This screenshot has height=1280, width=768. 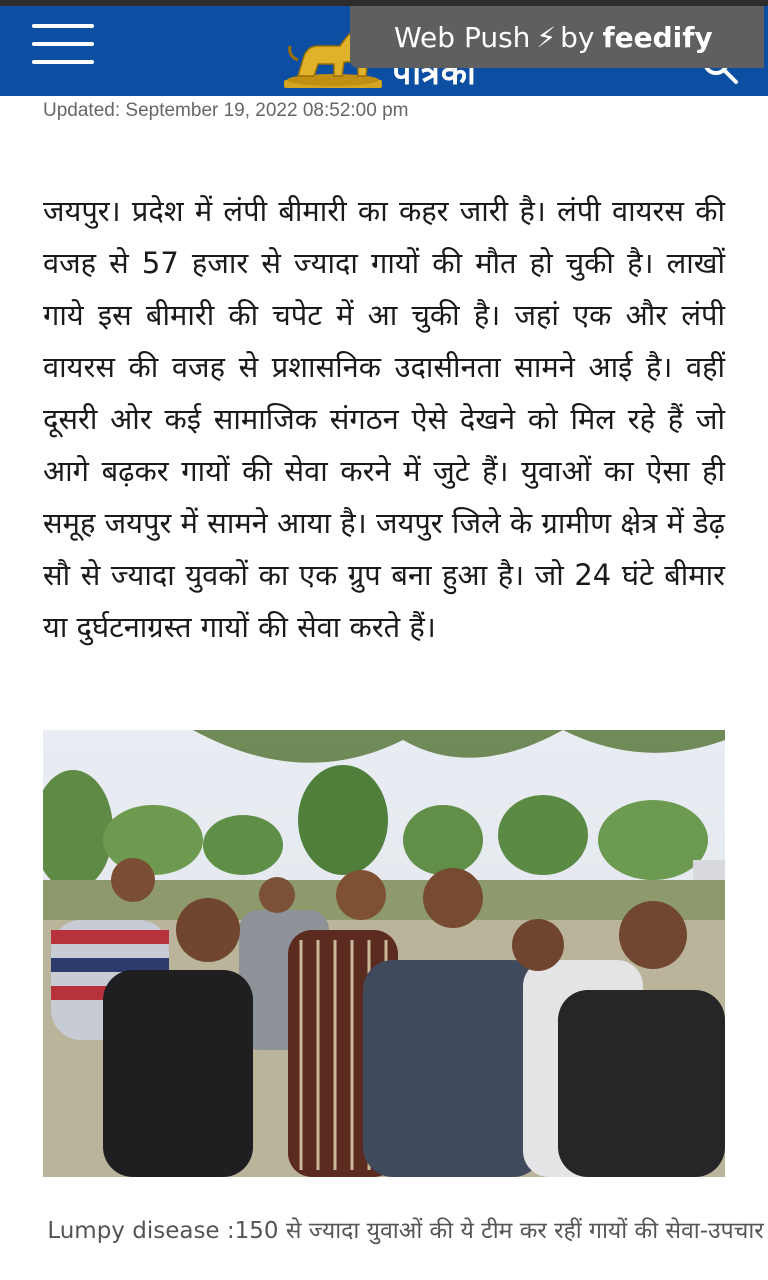 What do you see at coordinates (63, 49) in the screenshot?
I see `hamburger-menu-icon` at bounding box center [63, 49].